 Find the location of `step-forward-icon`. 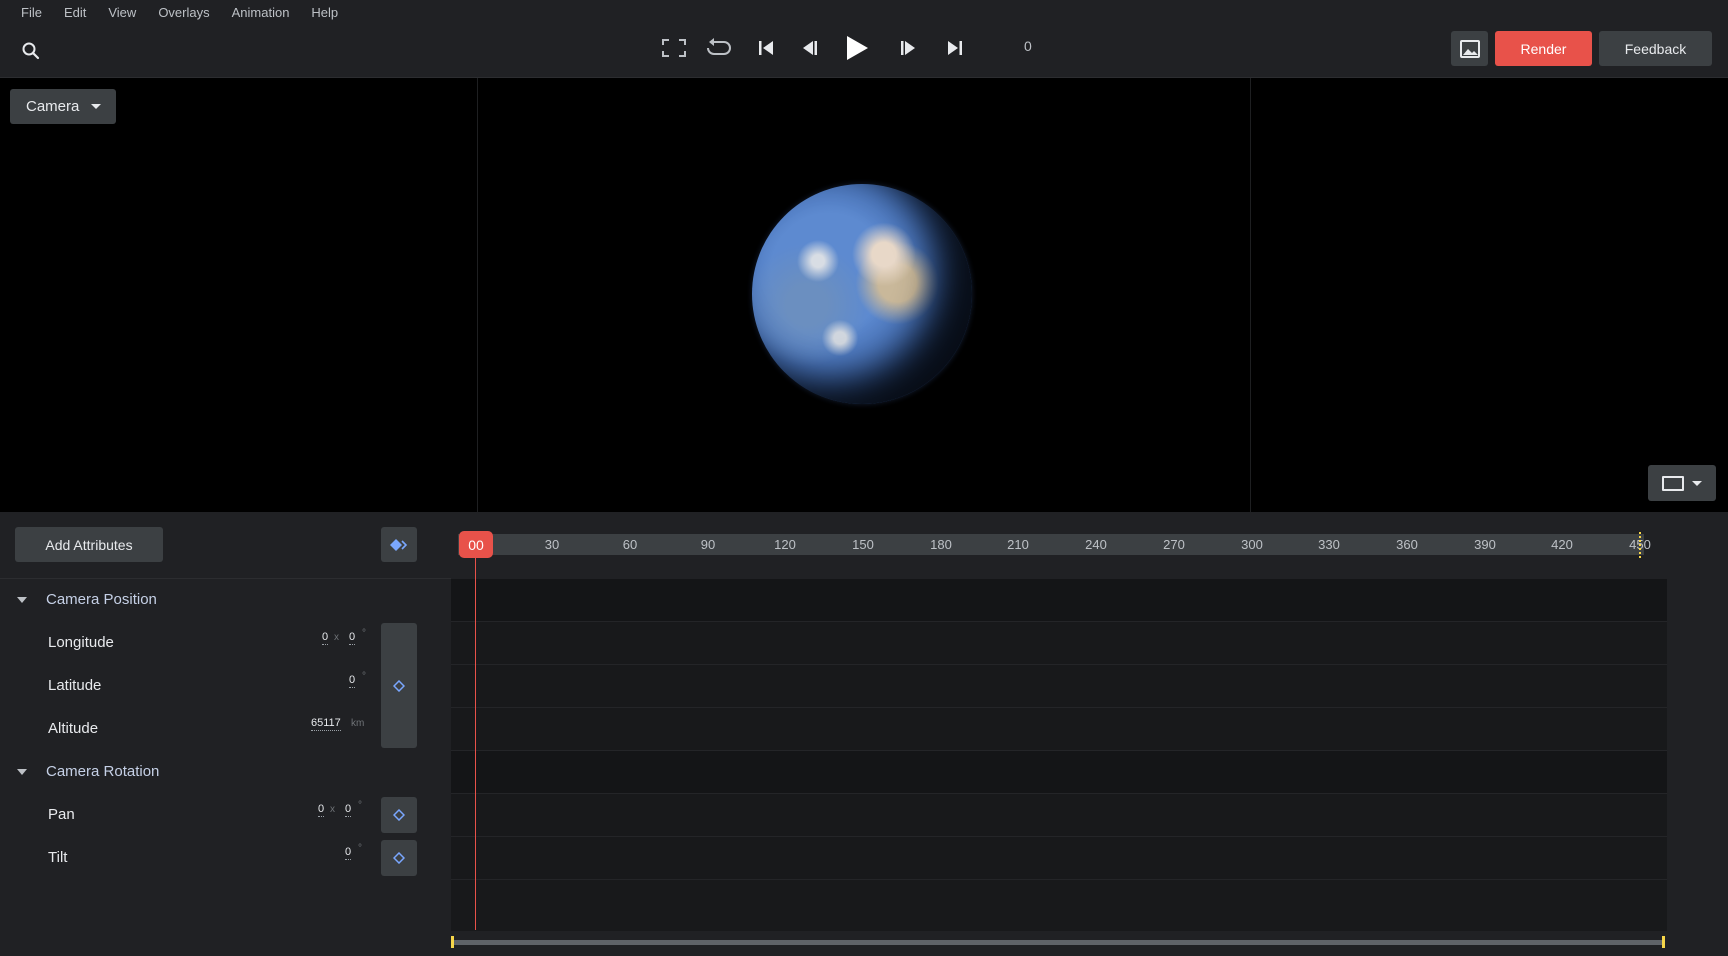

step-forward-icon is located at coordinates (908, 48).